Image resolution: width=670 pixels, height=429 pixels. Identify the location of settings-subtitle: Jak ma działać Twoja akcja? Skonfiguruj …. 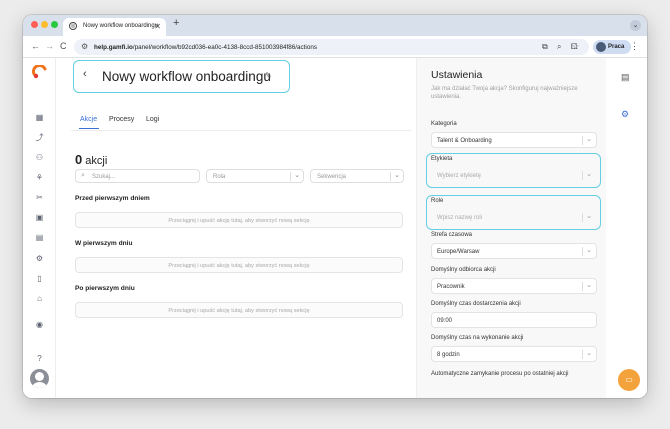
(504, 93).